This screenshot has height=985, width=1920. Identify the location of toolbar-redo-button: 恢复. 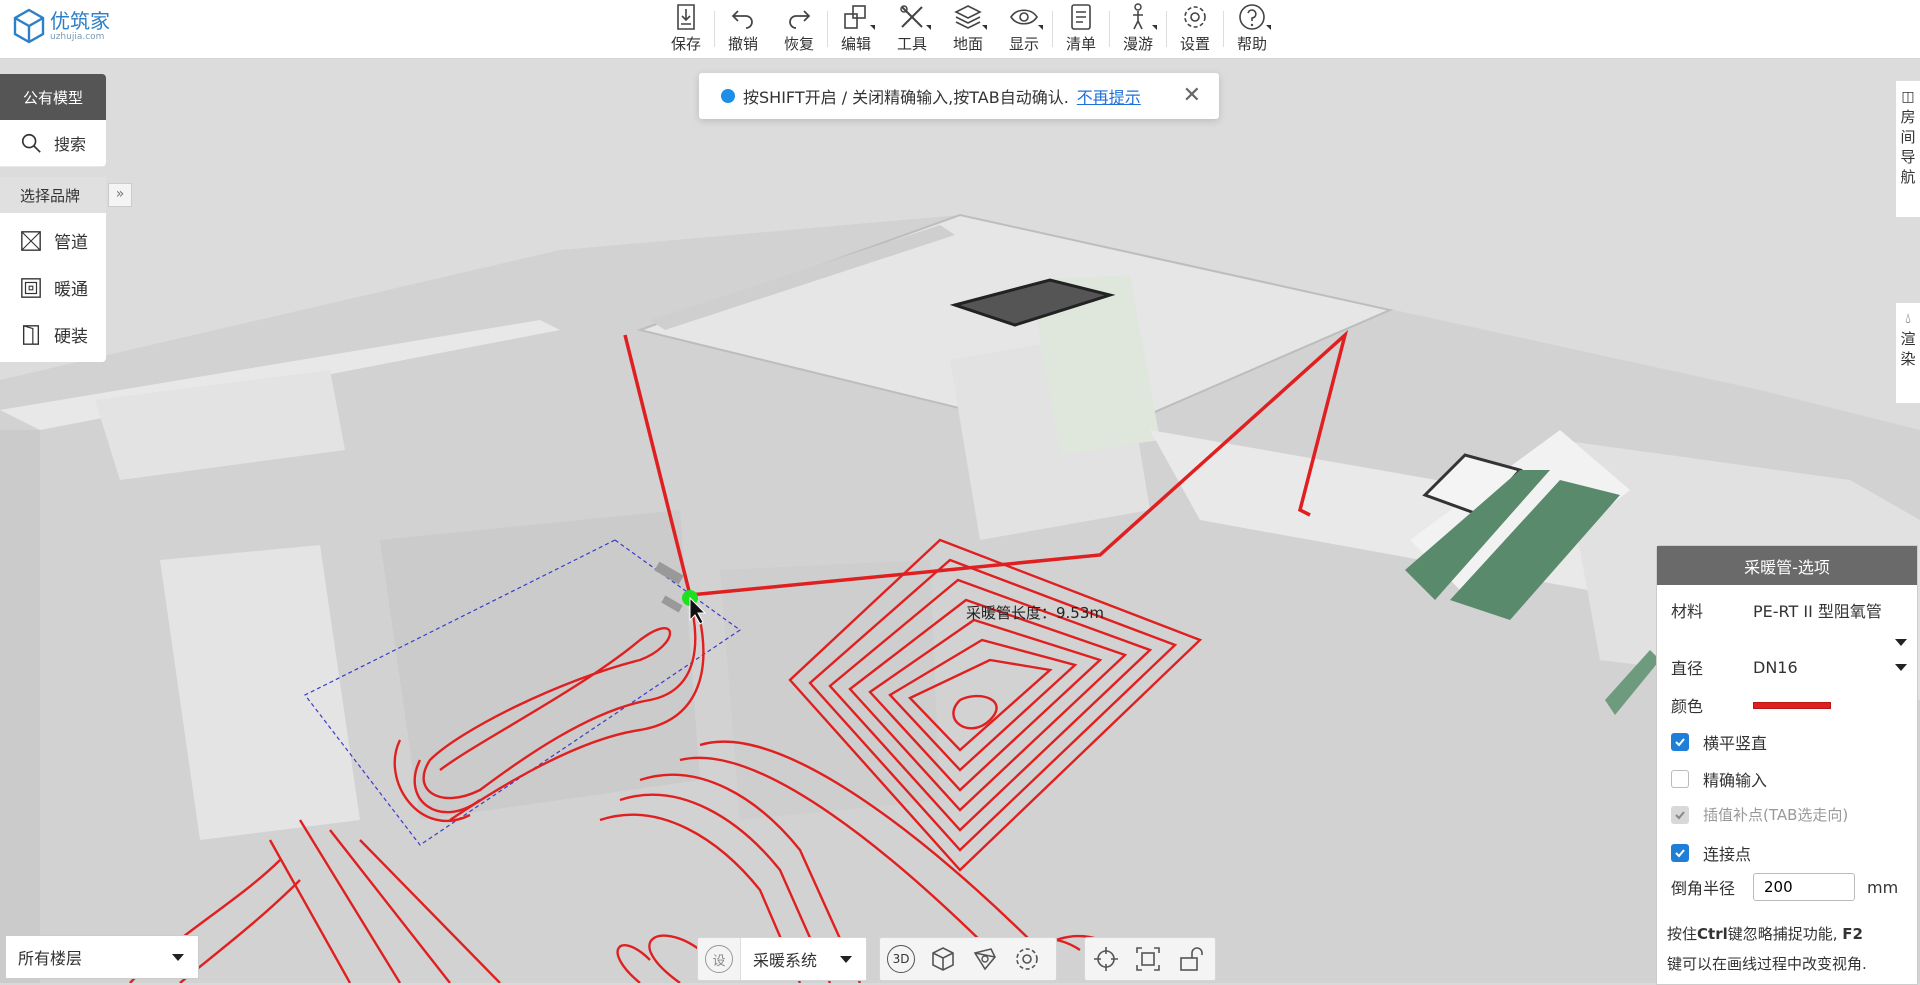
(799, 29).